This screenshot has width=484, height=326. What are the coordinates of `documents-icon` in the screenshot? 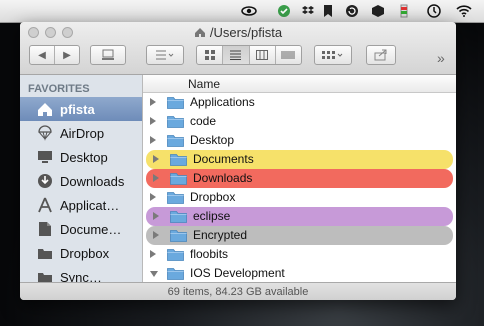 It's located at (45, 229).